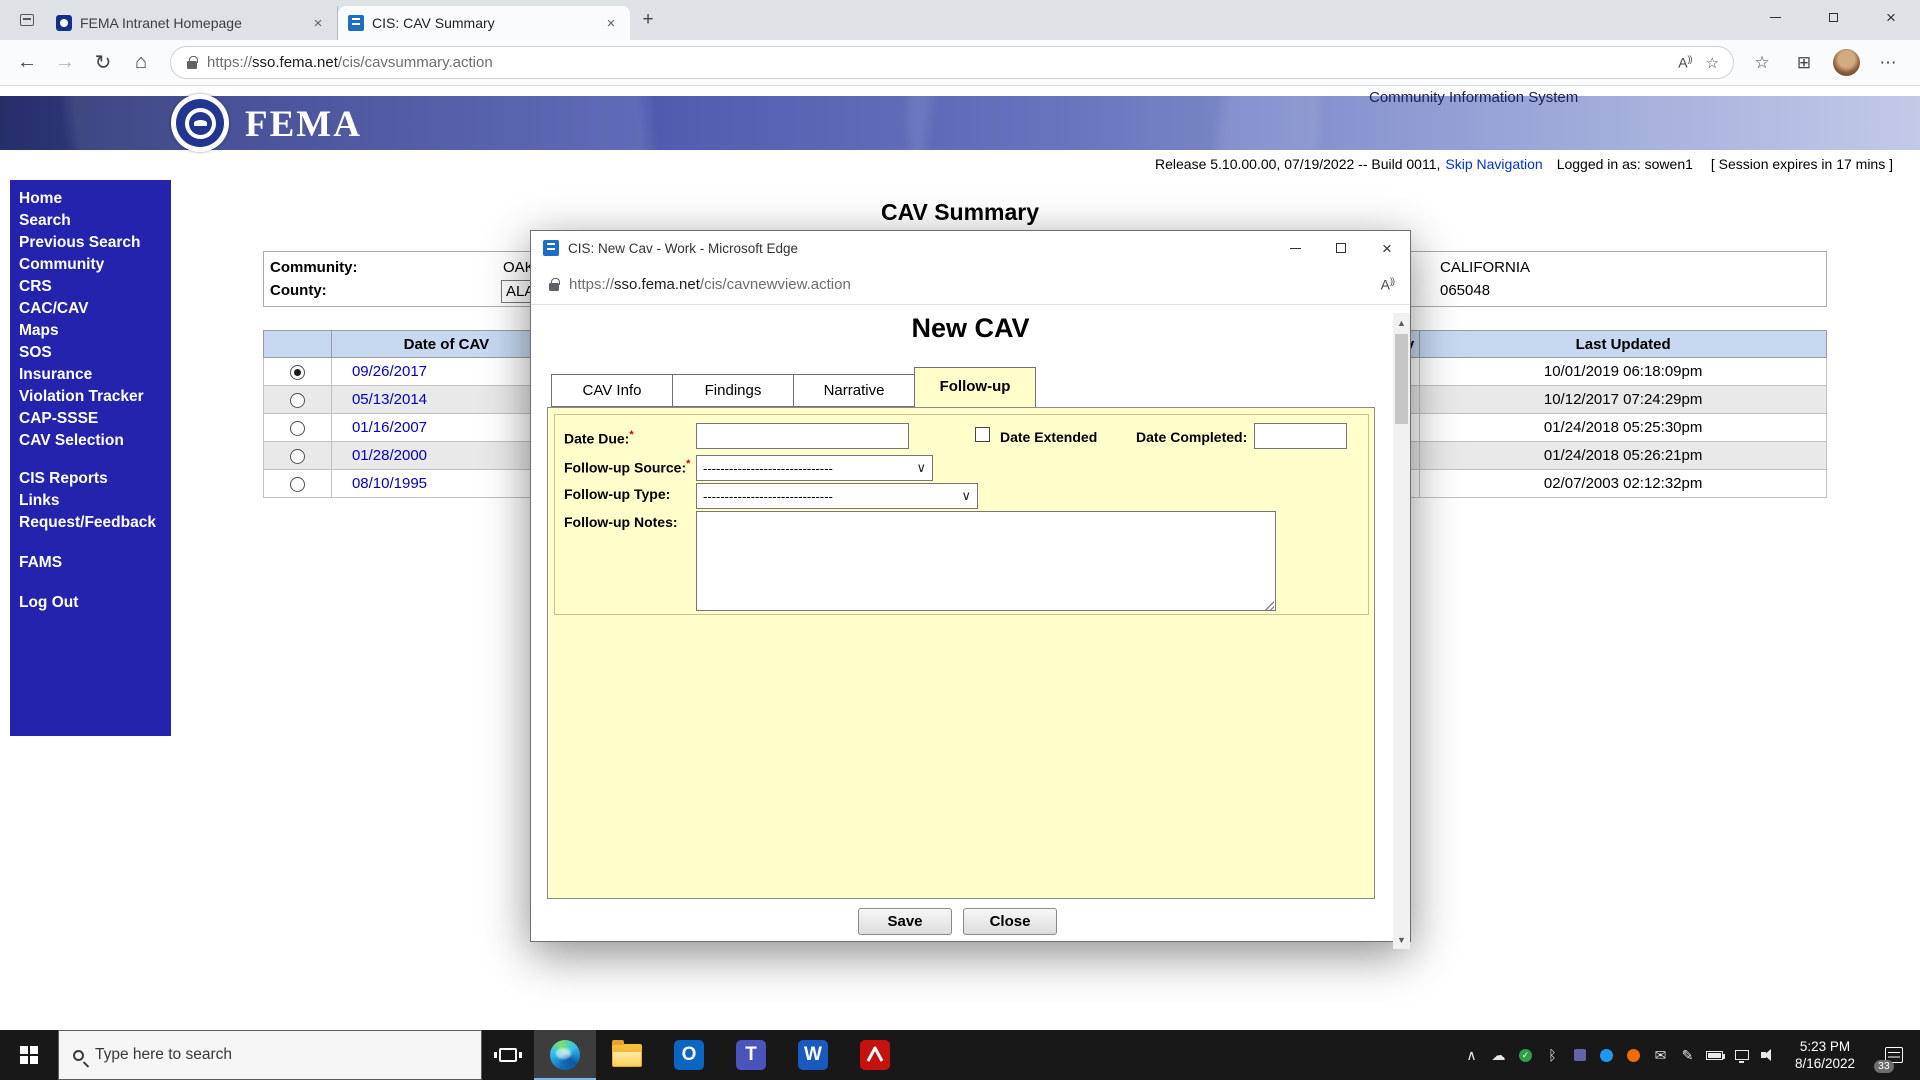 The width and height of the screenshot is (1920, 1080). What do you see at coordinates (389, 399) in the screenshot?
I see `cav-date-link: 05/13/2014` at bounding box center [389, 399].